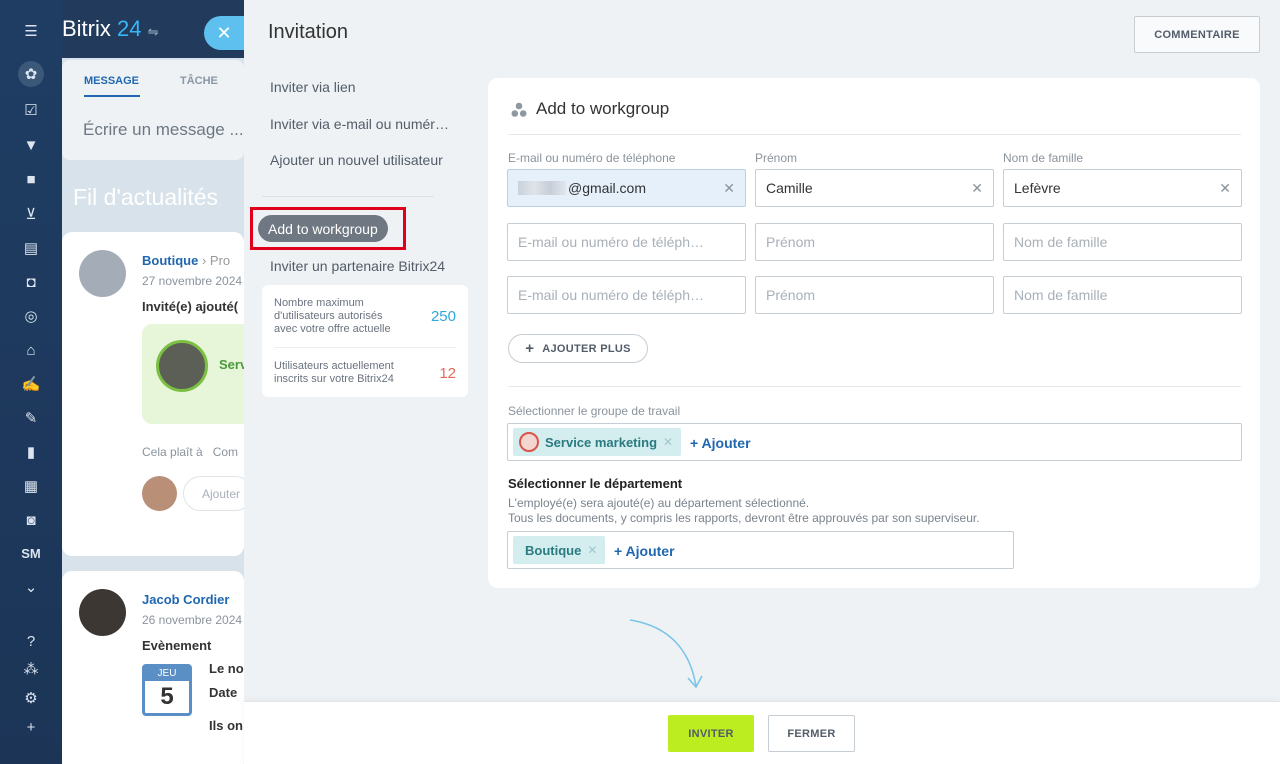 Image resolution: width=1280 pixels, height=764 pixels. Describe the element at coordinates (167, 690) in the screenshot. I see `calendar-icon: JEU 5` at that location.